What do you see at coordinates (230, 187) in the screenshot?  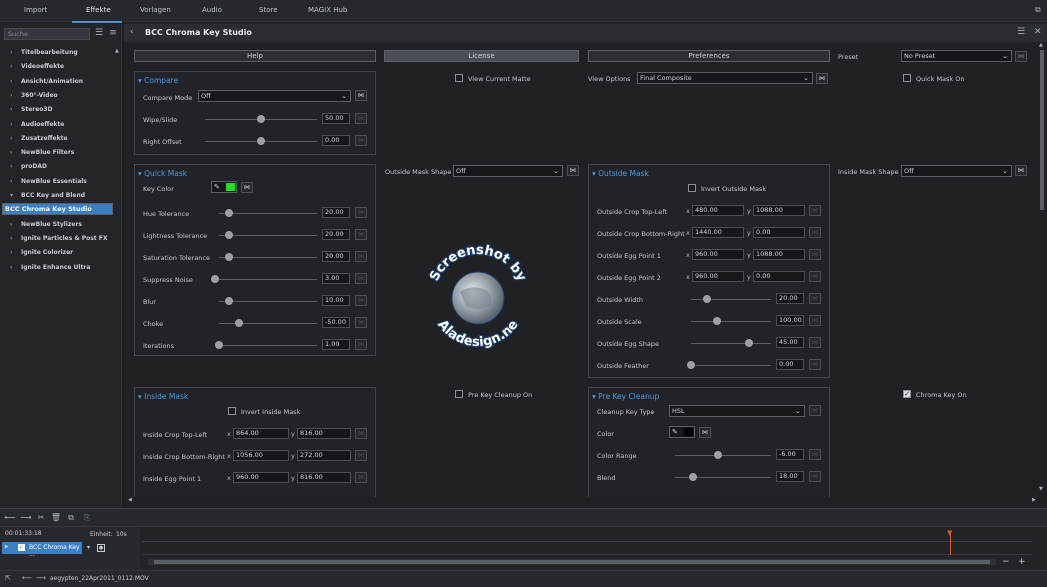 I see `key-color-swatch` at bounding box center [230, 187].